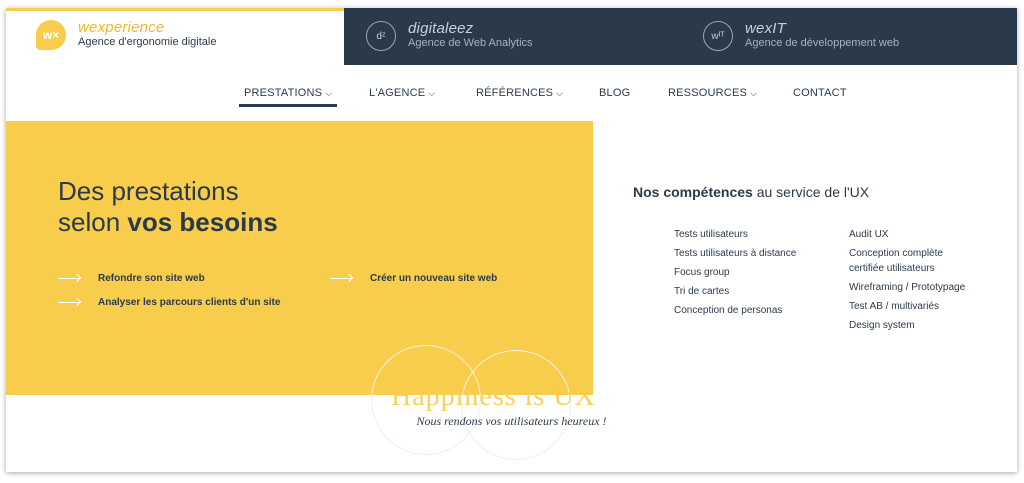 This screenshot has width=1024, height=483. What do you see at coordinates (801, 36) in the screenshot?
I see `brand-wexit: wᴵᵀ wexIT Agence de développement web` at bounding box center [801, 36].